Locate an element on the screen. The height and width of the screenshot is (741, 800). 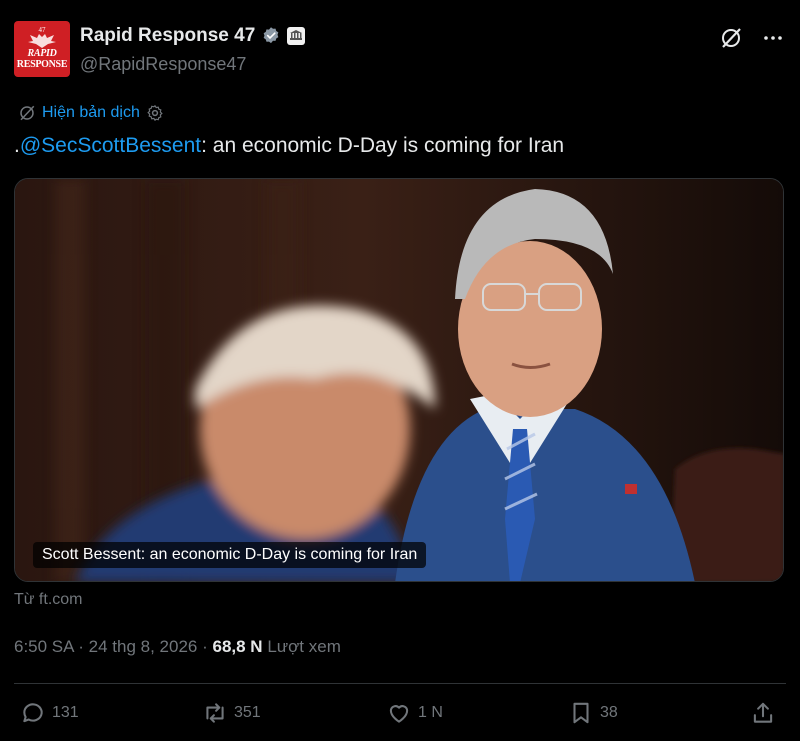
grok-slash-icon is located at coordinates (731, 38).